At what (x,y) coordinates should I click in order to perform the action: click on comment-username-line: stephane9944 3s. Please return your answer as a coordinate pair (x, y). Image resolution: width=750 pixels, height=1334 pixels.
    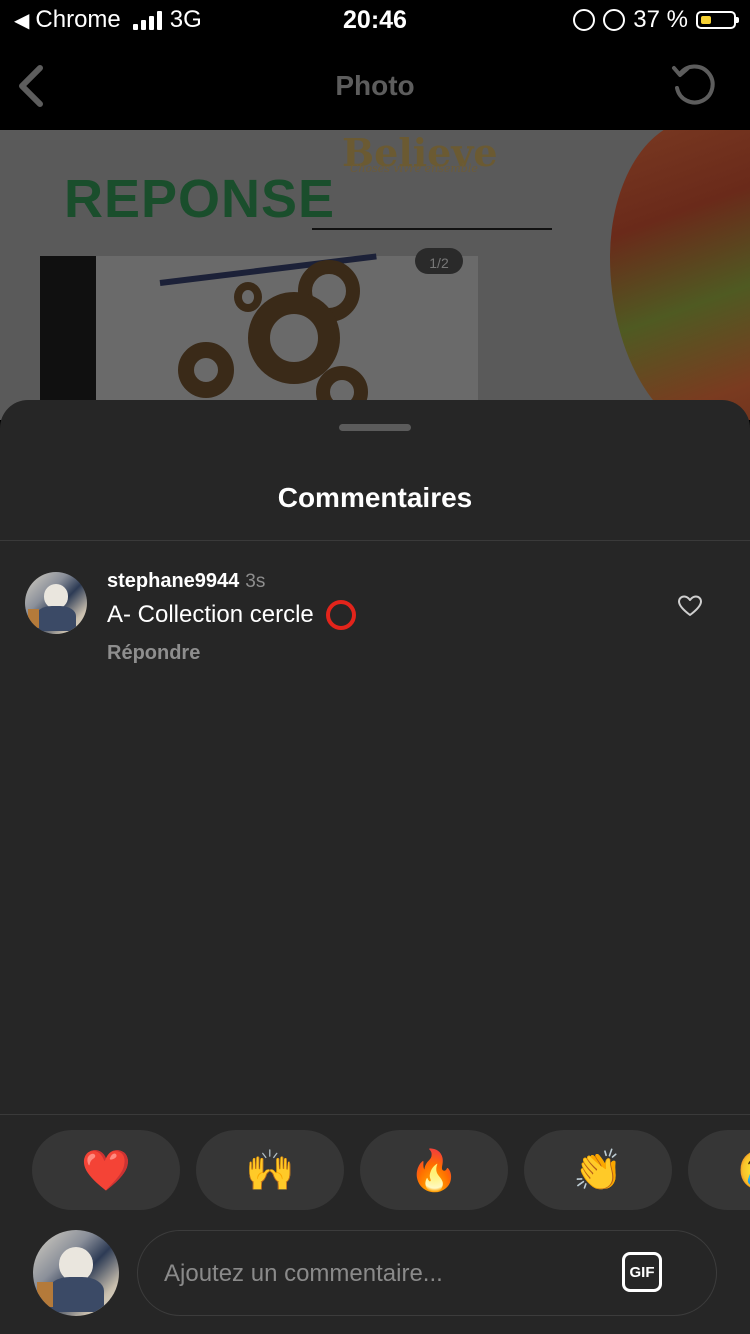
    Looking at the image, I should click on (186, 581).